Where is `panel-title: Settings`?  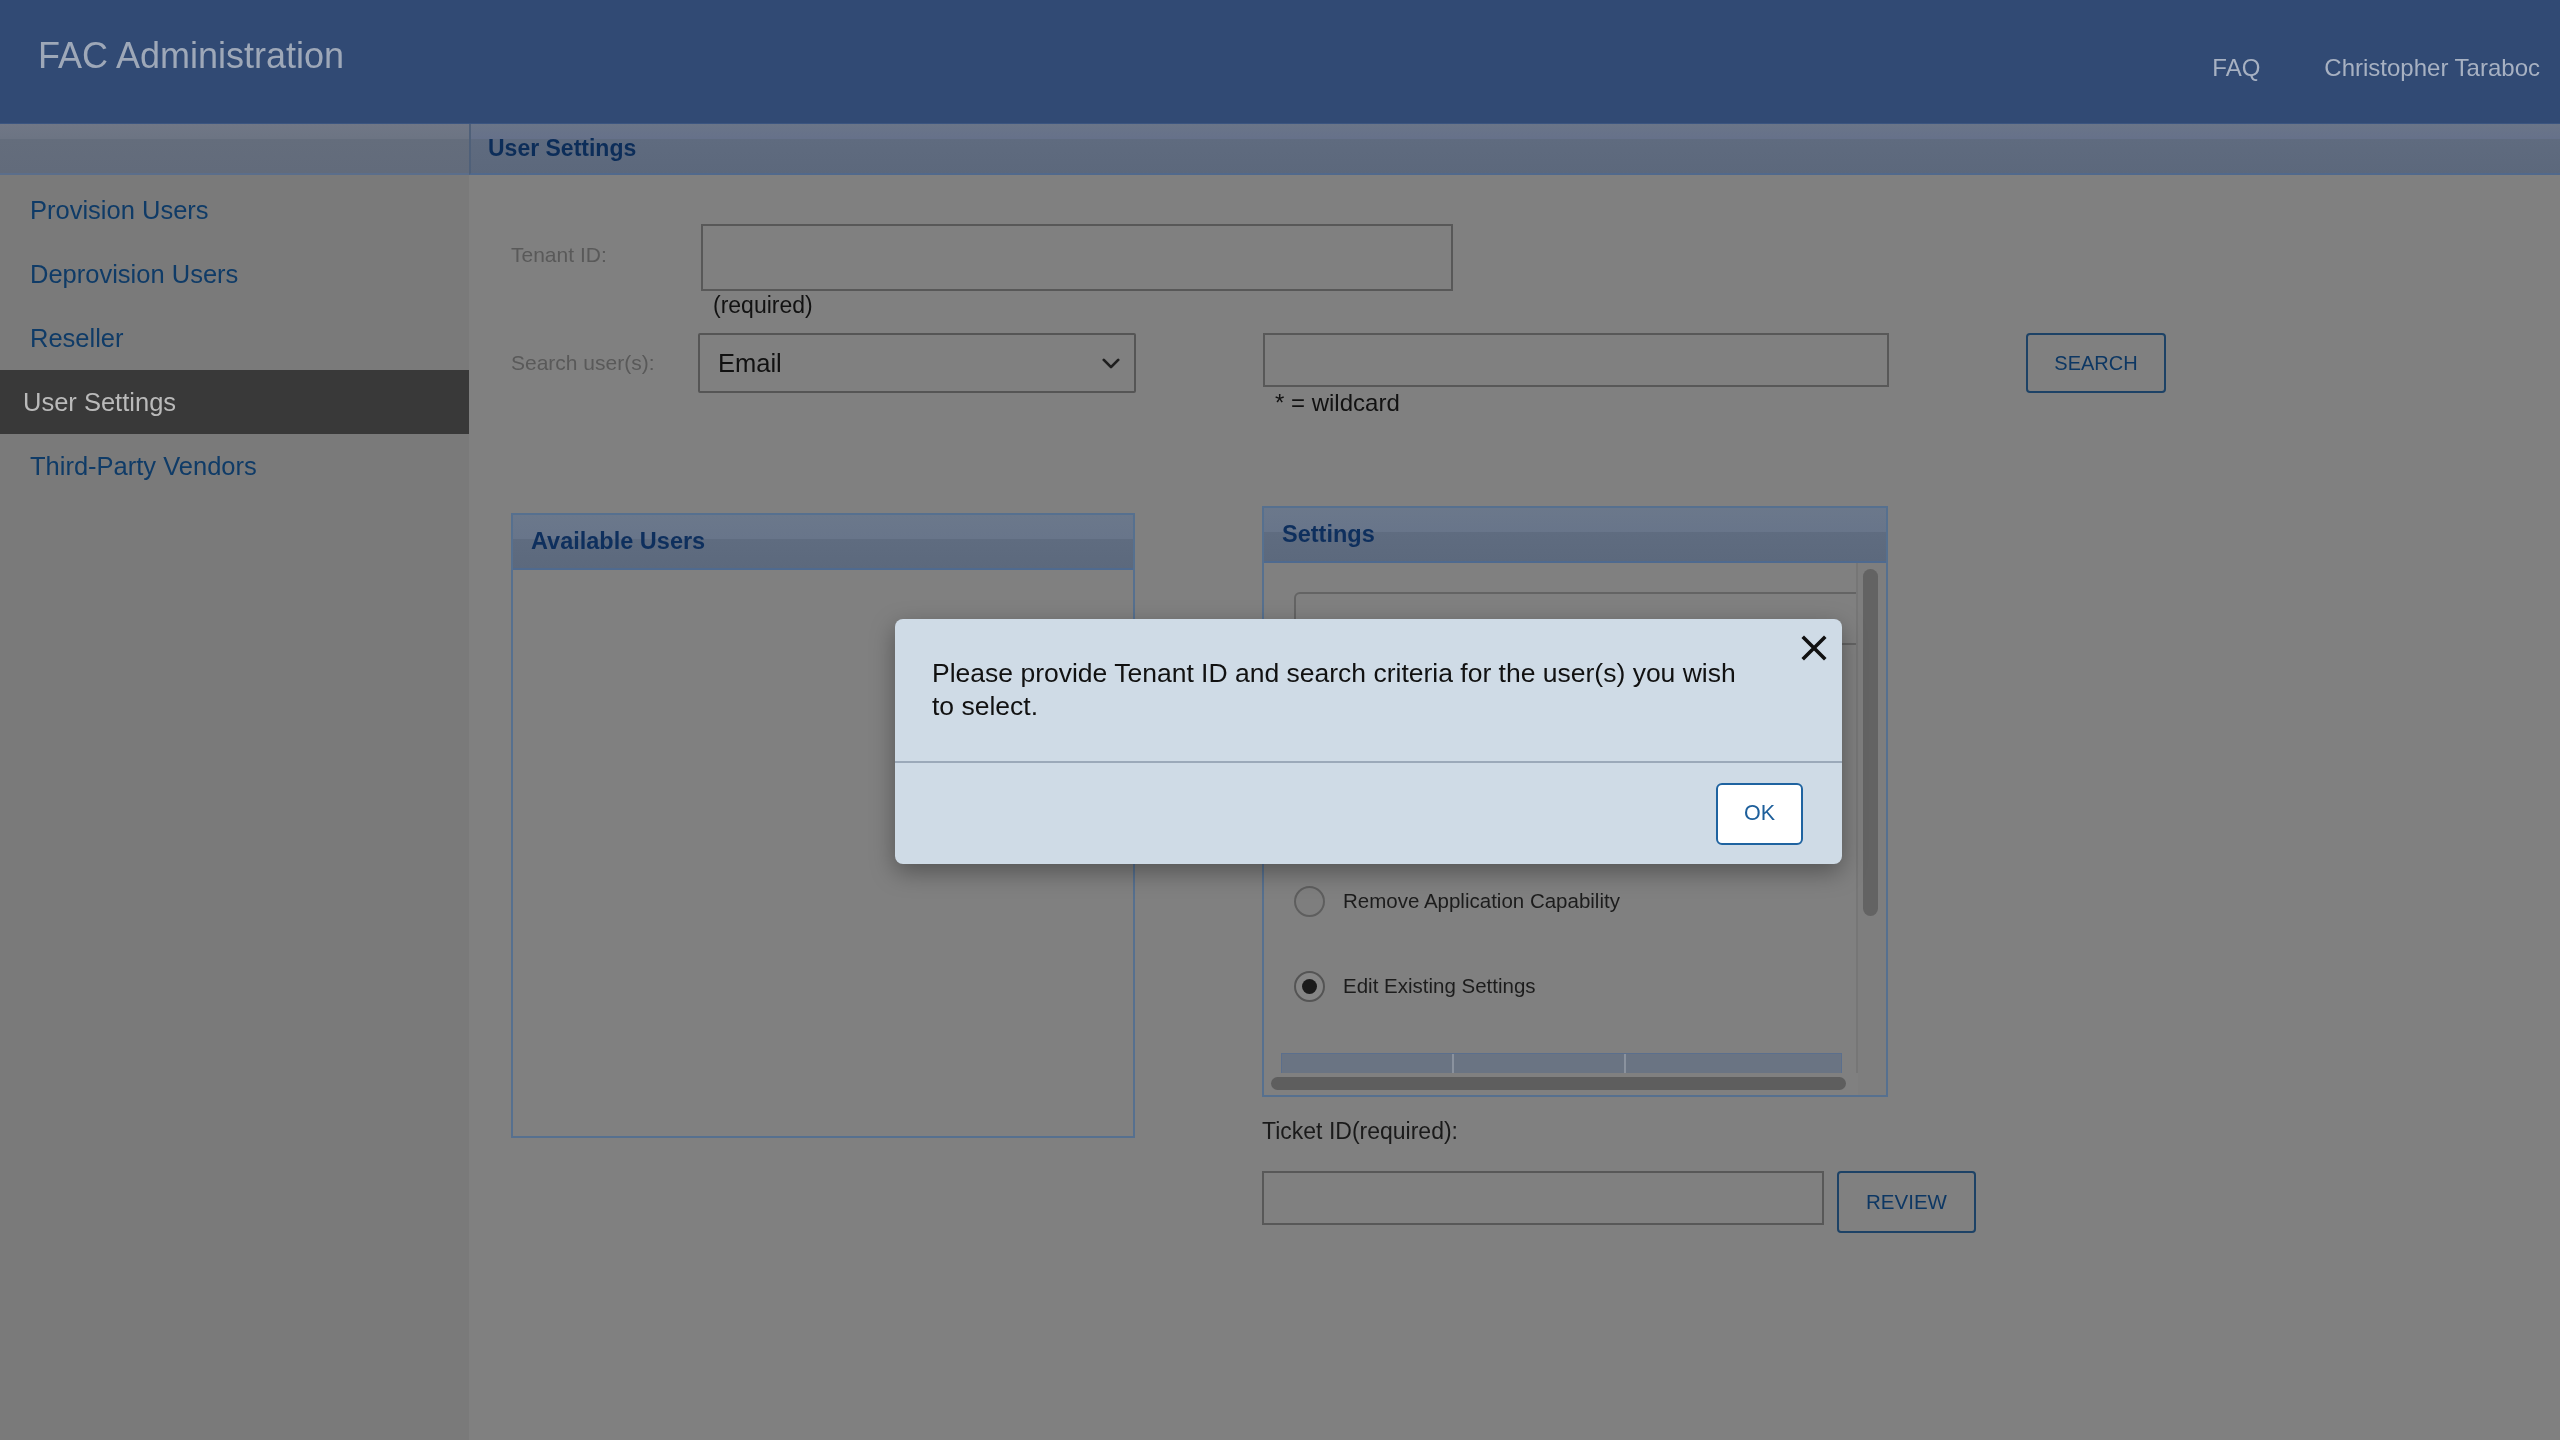 panel-title: Settings is located at coordinates (1328, 534).